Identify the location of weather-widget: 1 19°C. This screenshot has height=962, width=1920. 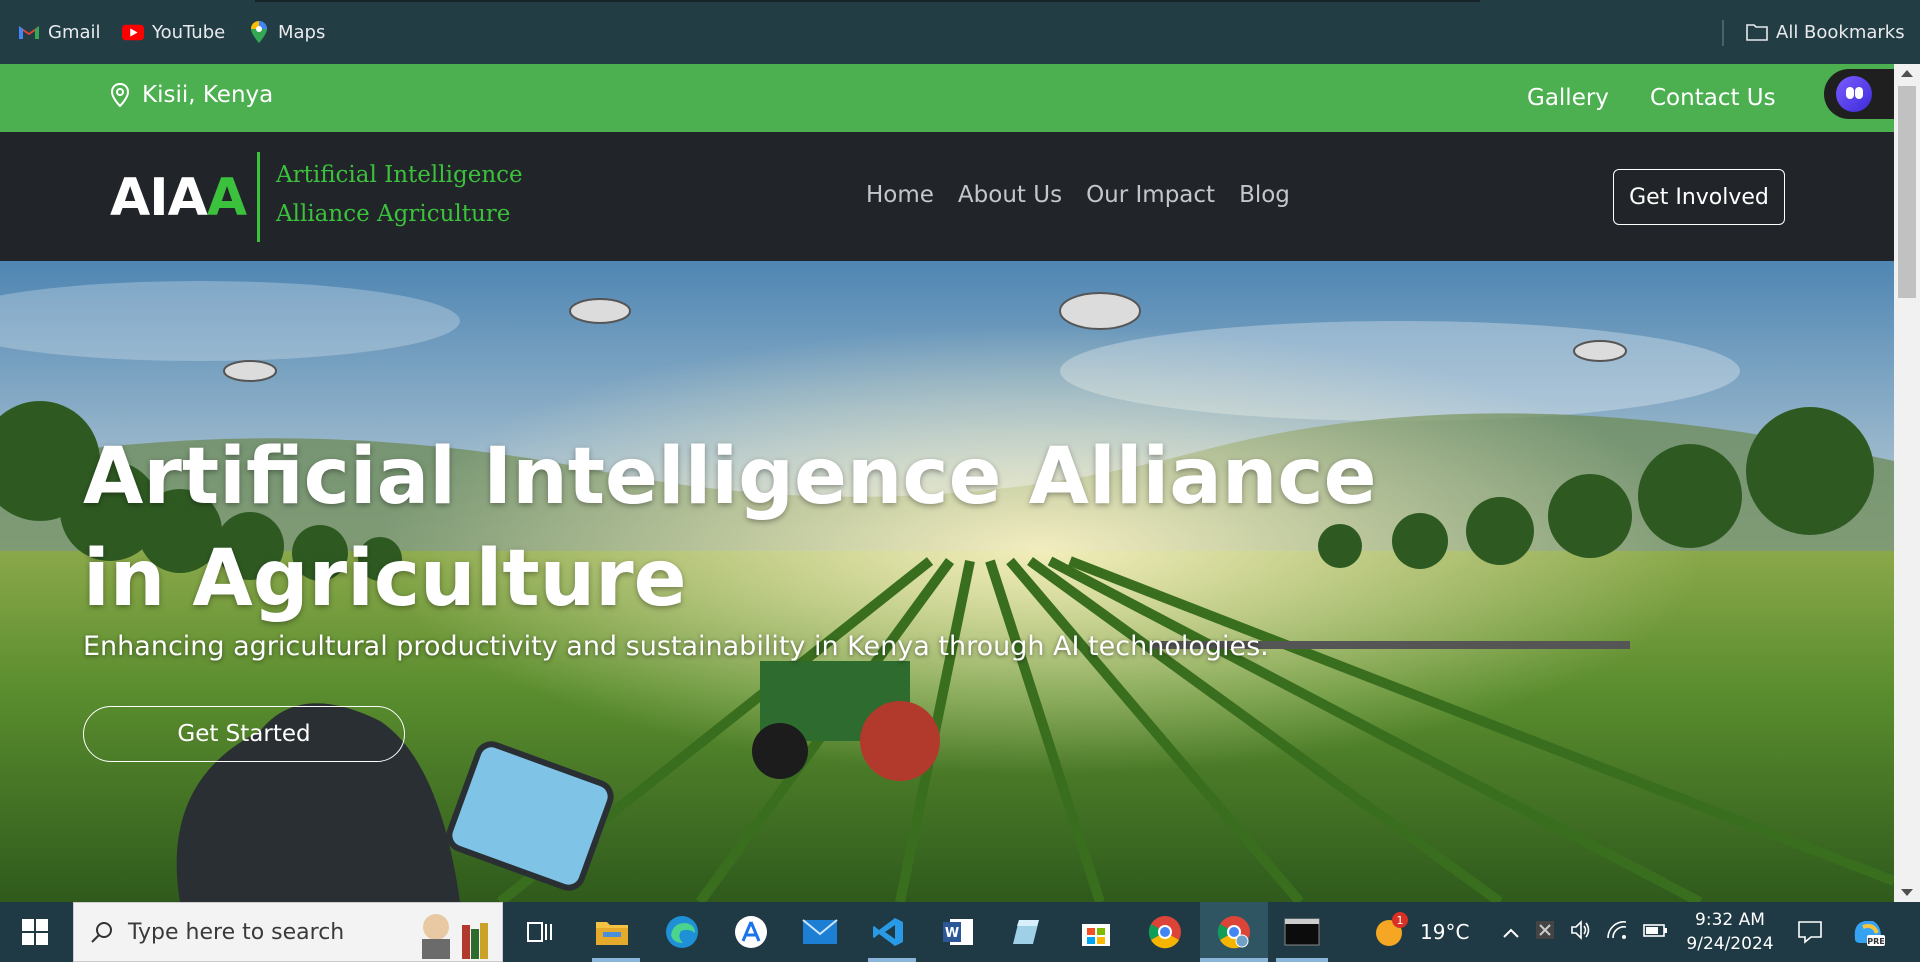
(1421, 932).